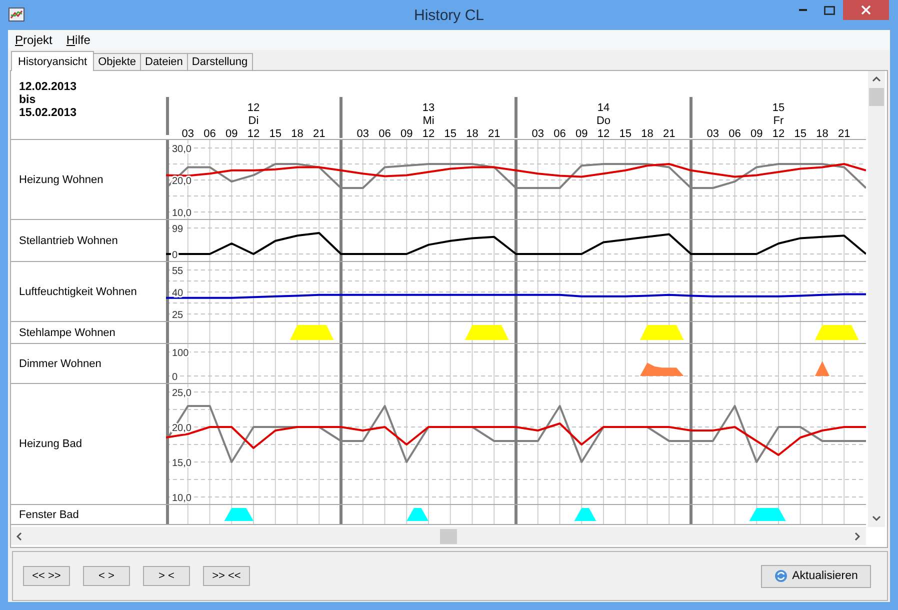 This screenshot has height=610, width=898. I want to click on close-icon, so click(866, 10).